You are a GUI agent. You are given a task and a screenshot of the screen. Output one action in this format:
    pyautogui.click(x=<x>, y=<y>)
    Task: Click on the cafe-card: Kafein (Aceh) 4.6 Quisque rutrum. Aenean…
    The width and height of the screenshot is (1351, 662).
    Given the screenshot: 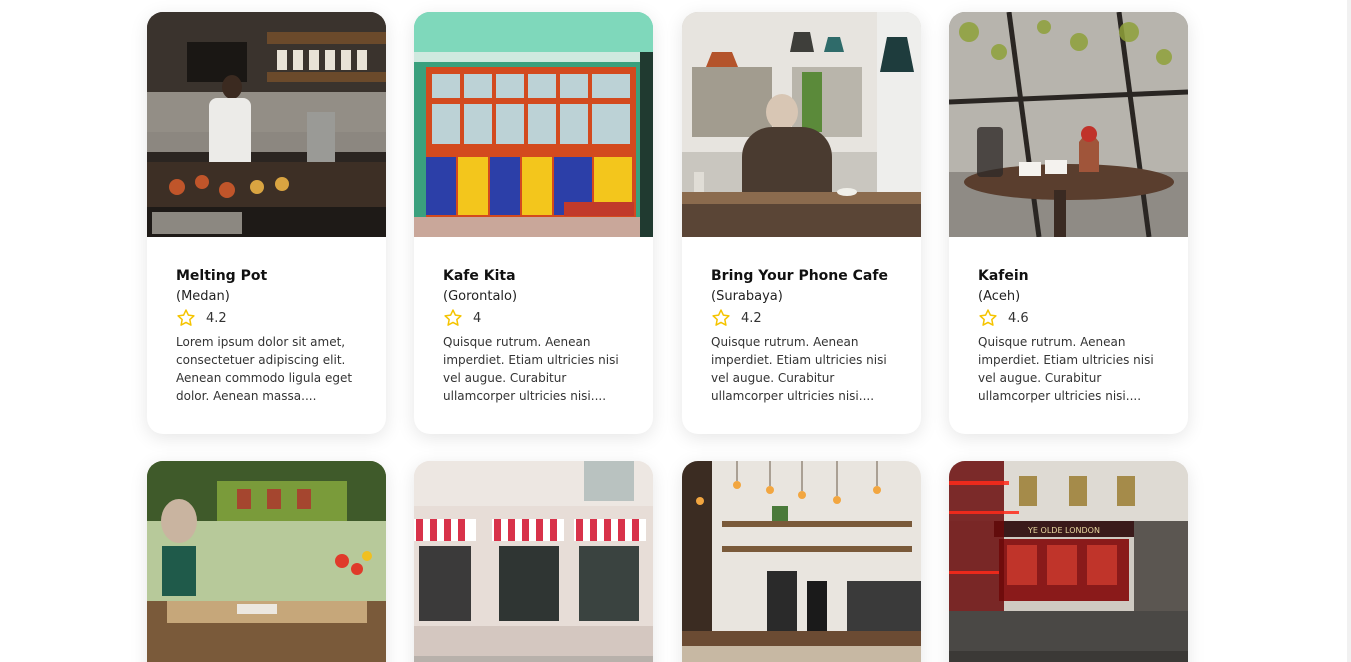 What is the action you would take?
    pyautogui.click(x=1068, y=223)
    